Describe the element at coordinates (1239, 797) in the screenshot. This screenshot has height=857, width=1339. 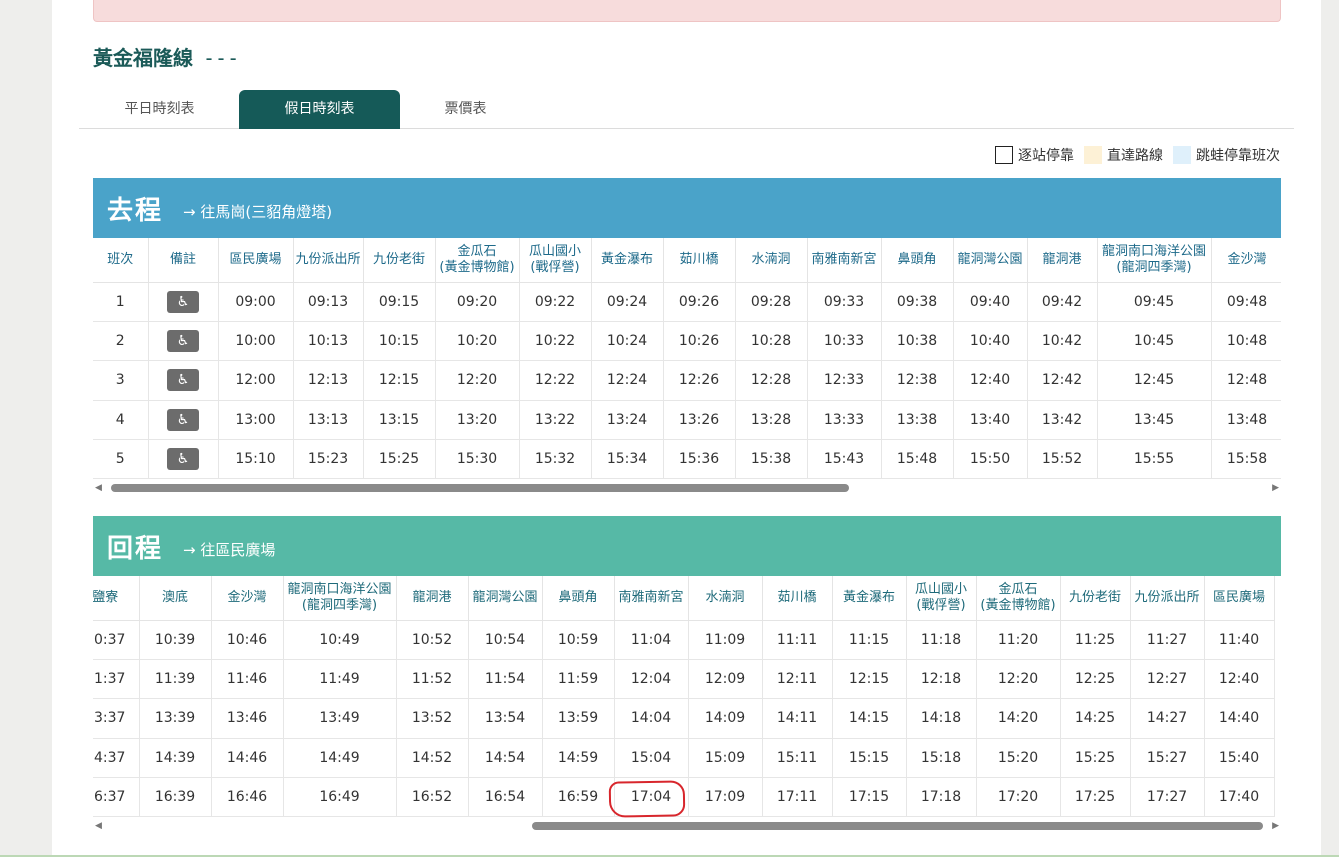
I see `time-cell: 17:40` at that location.